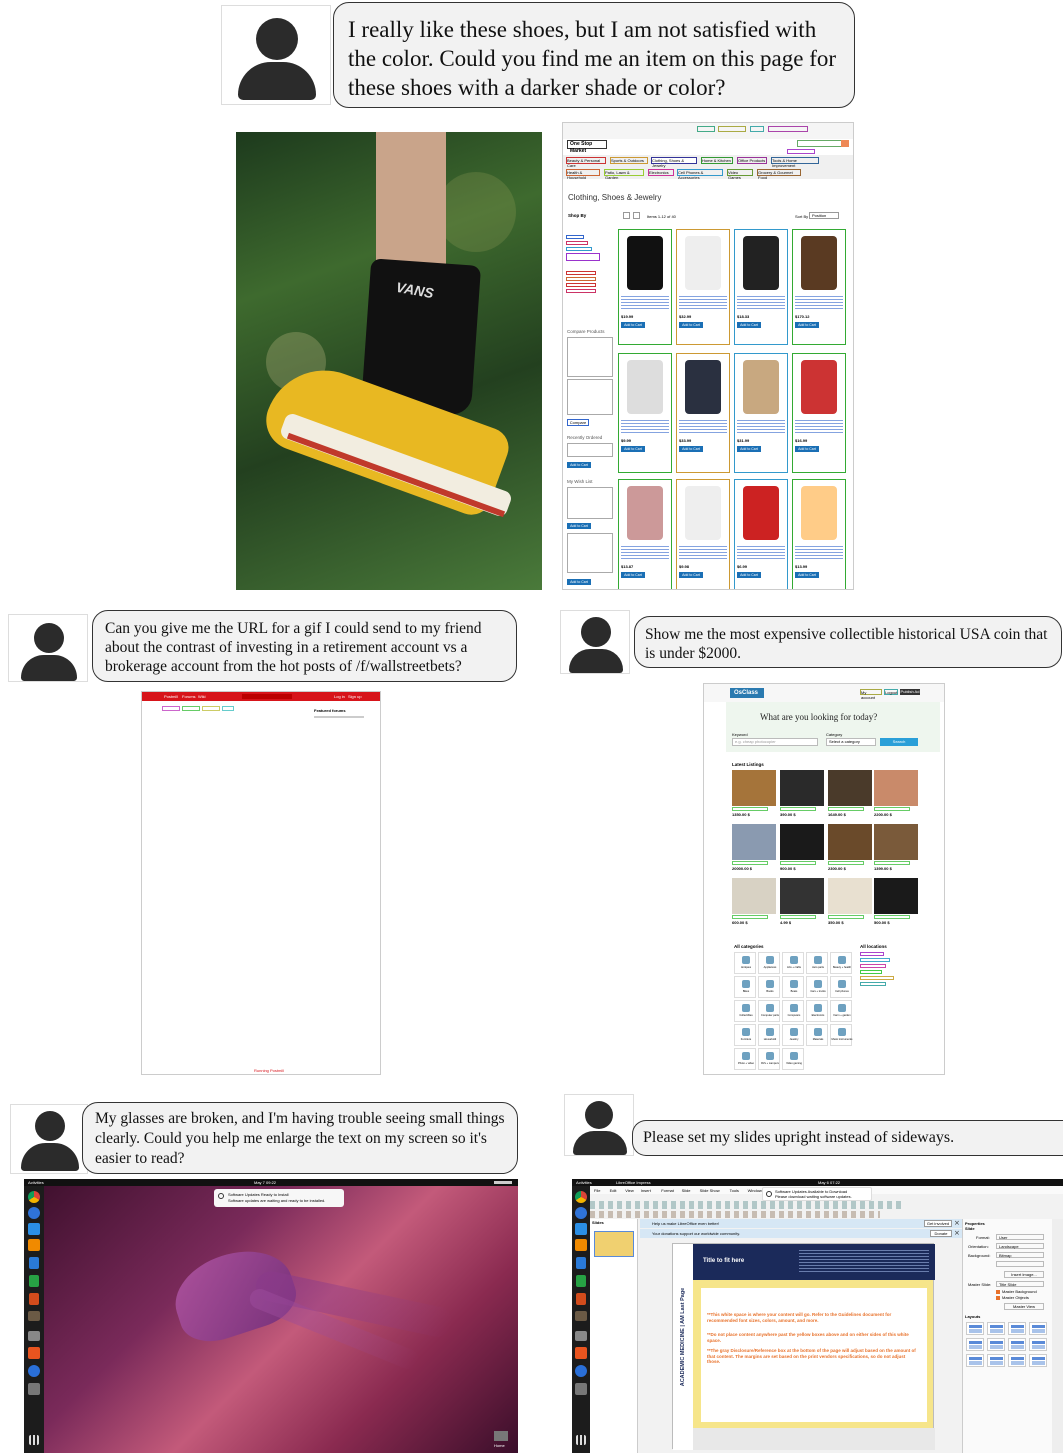 This screenshot has width=1063, height=1453. I want to click on menu-item: Window, so click(755, 1190).